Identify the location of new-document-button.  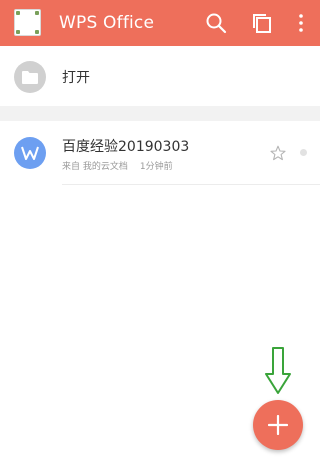
(278, 425).